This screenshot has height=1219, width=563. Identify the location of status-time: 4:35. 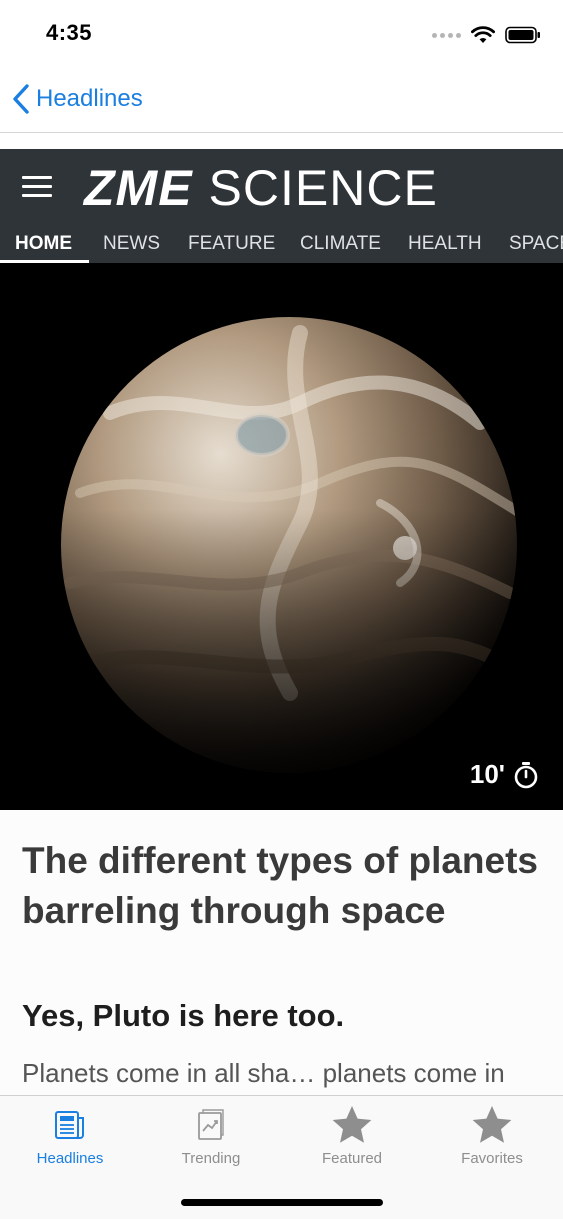
(69, 32).